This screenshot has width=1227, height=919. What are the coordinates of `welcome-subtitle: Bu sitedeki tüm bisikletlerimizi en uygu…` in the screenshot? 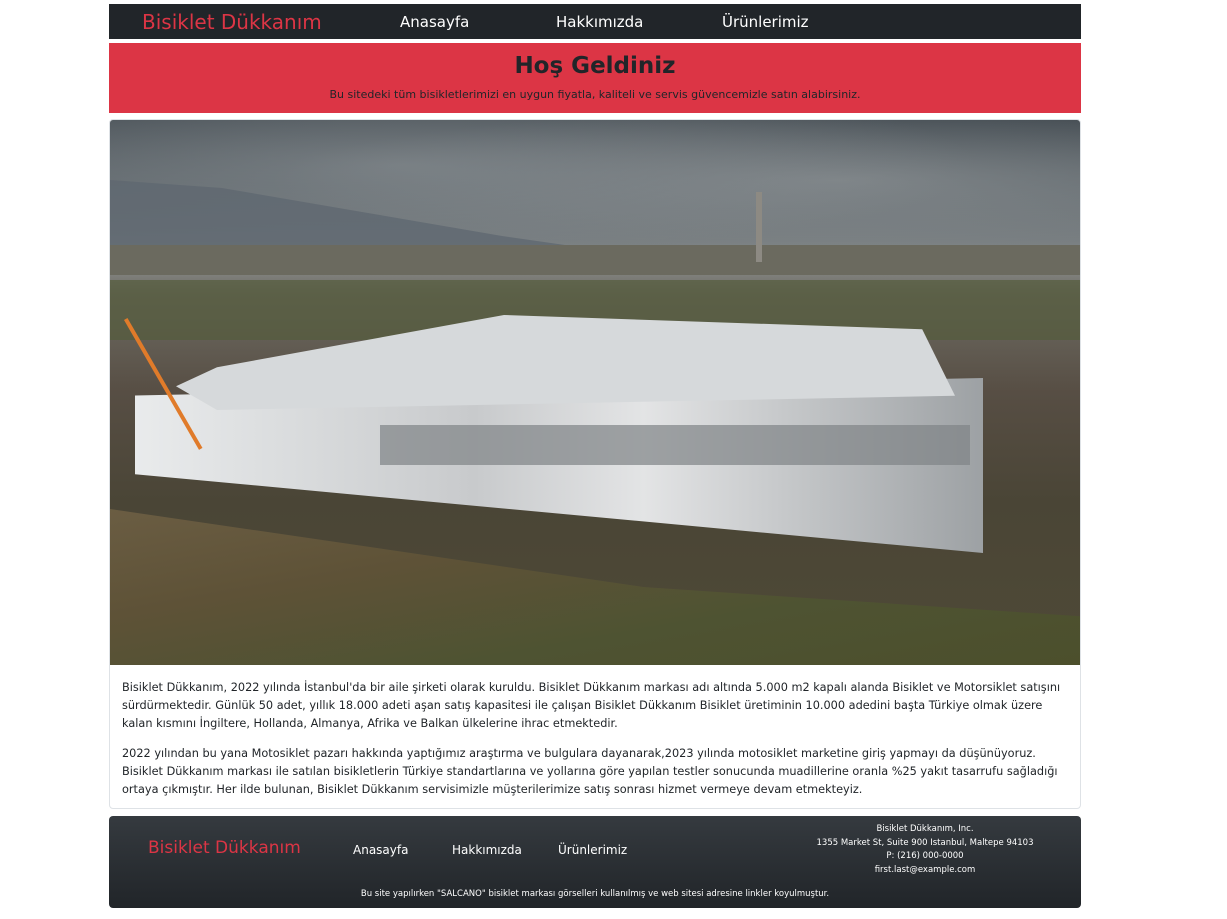 It's located at (595, 94).